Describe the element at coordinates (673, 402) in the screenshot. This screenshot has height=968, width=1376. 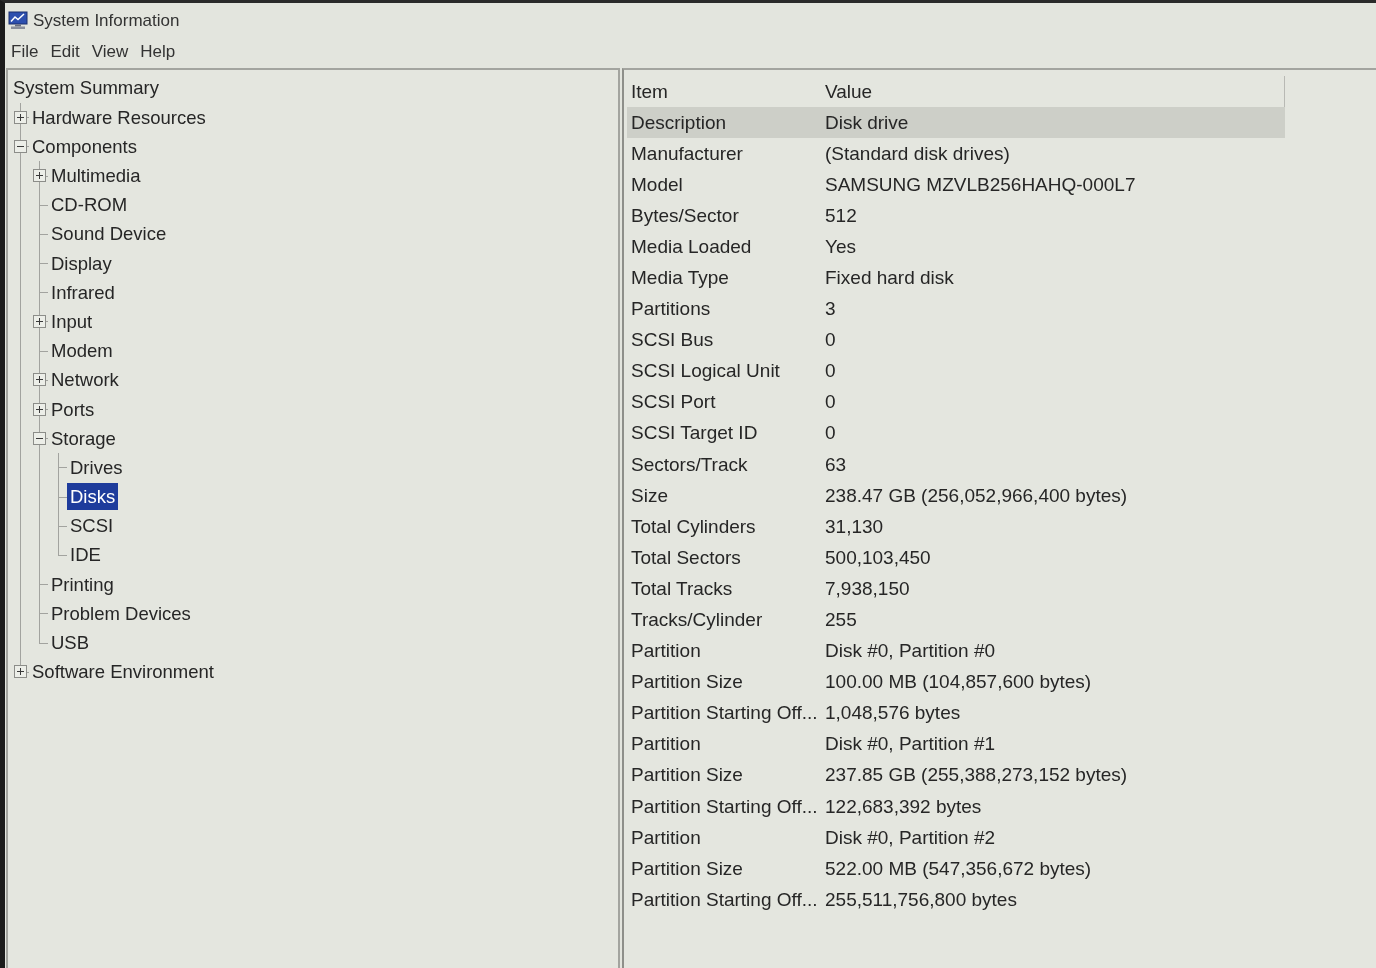
I see `item-cell-text: SCSI Port` at that location.